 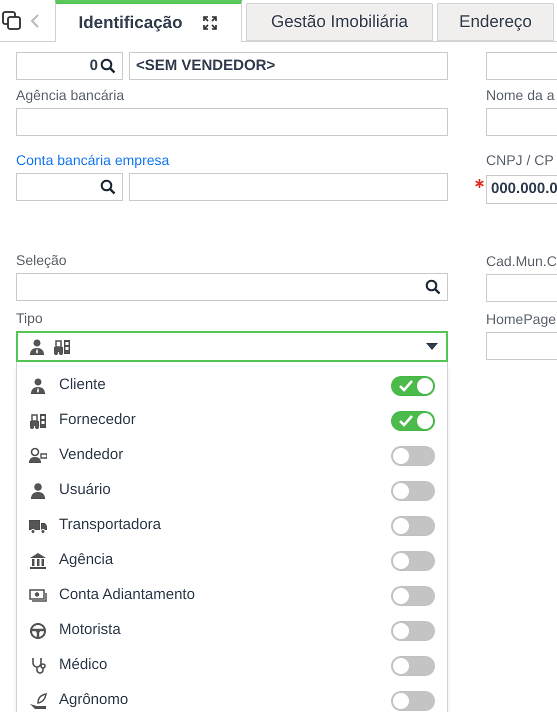 I want to click on person-icon, so click(x=38, y=491).